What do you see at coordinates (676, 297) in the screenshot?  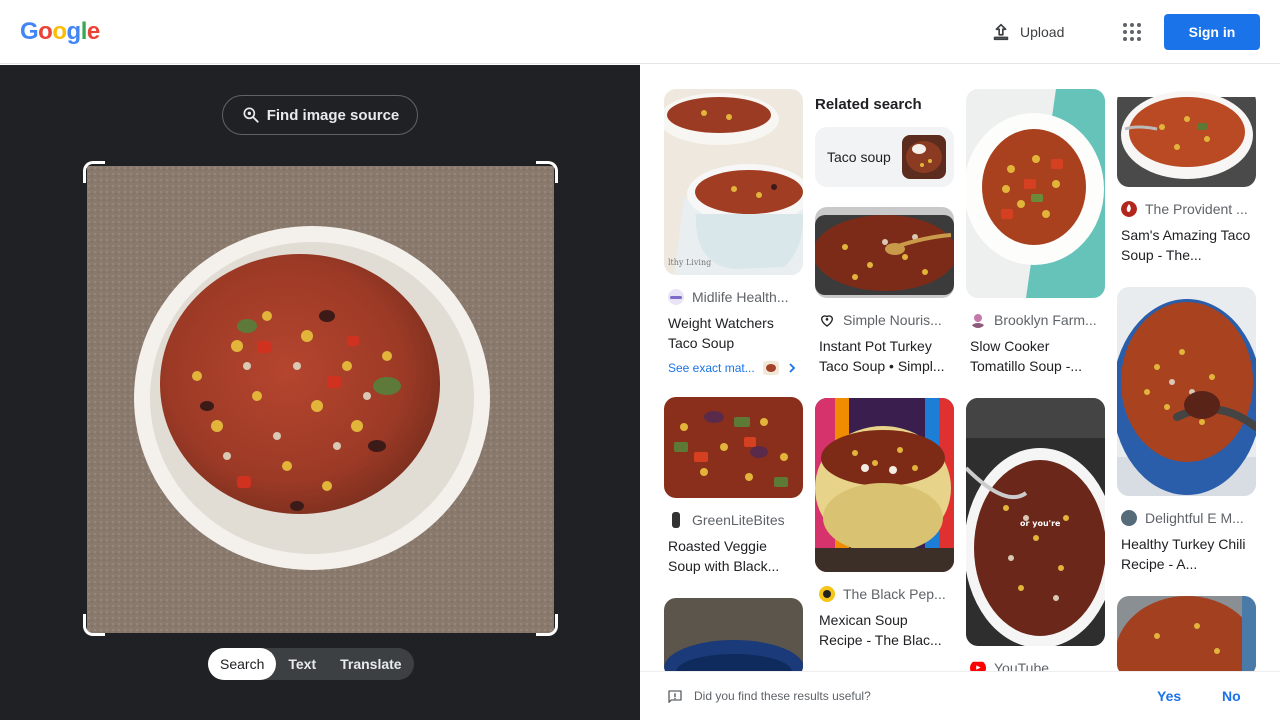 I see `midlife-health-favicon` at bounding box center [676, 297].